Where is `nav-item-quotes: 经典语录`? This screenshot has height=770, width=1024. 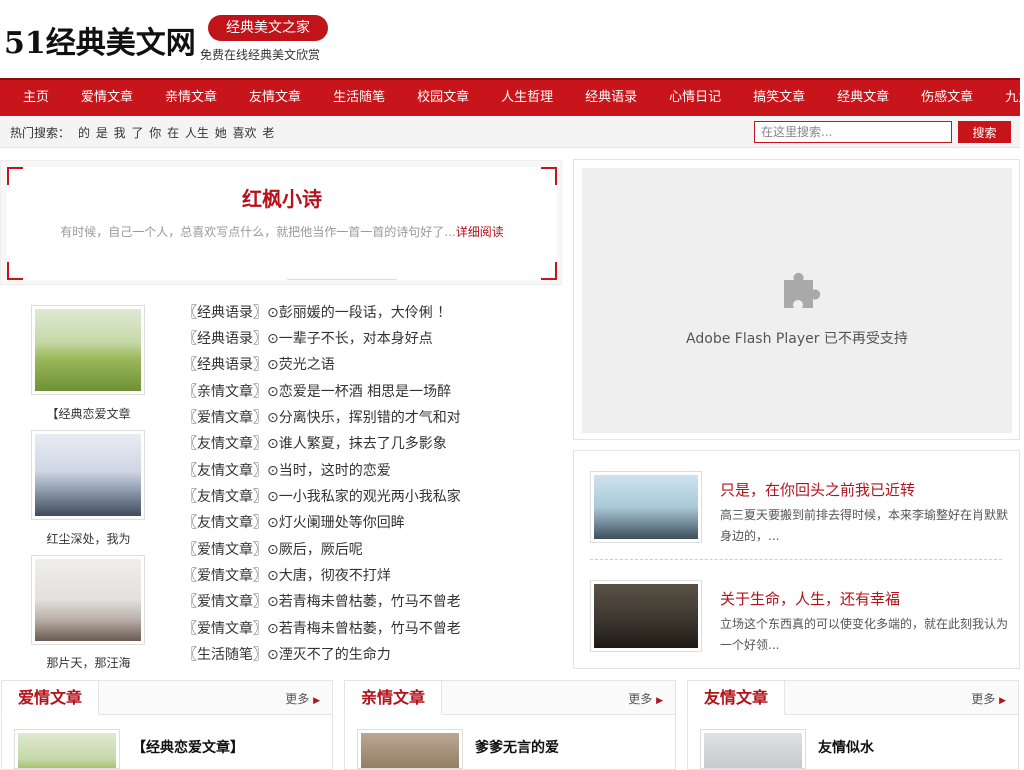 nav-item-quotes: 经典语录 is located at coordinates (608, 98).